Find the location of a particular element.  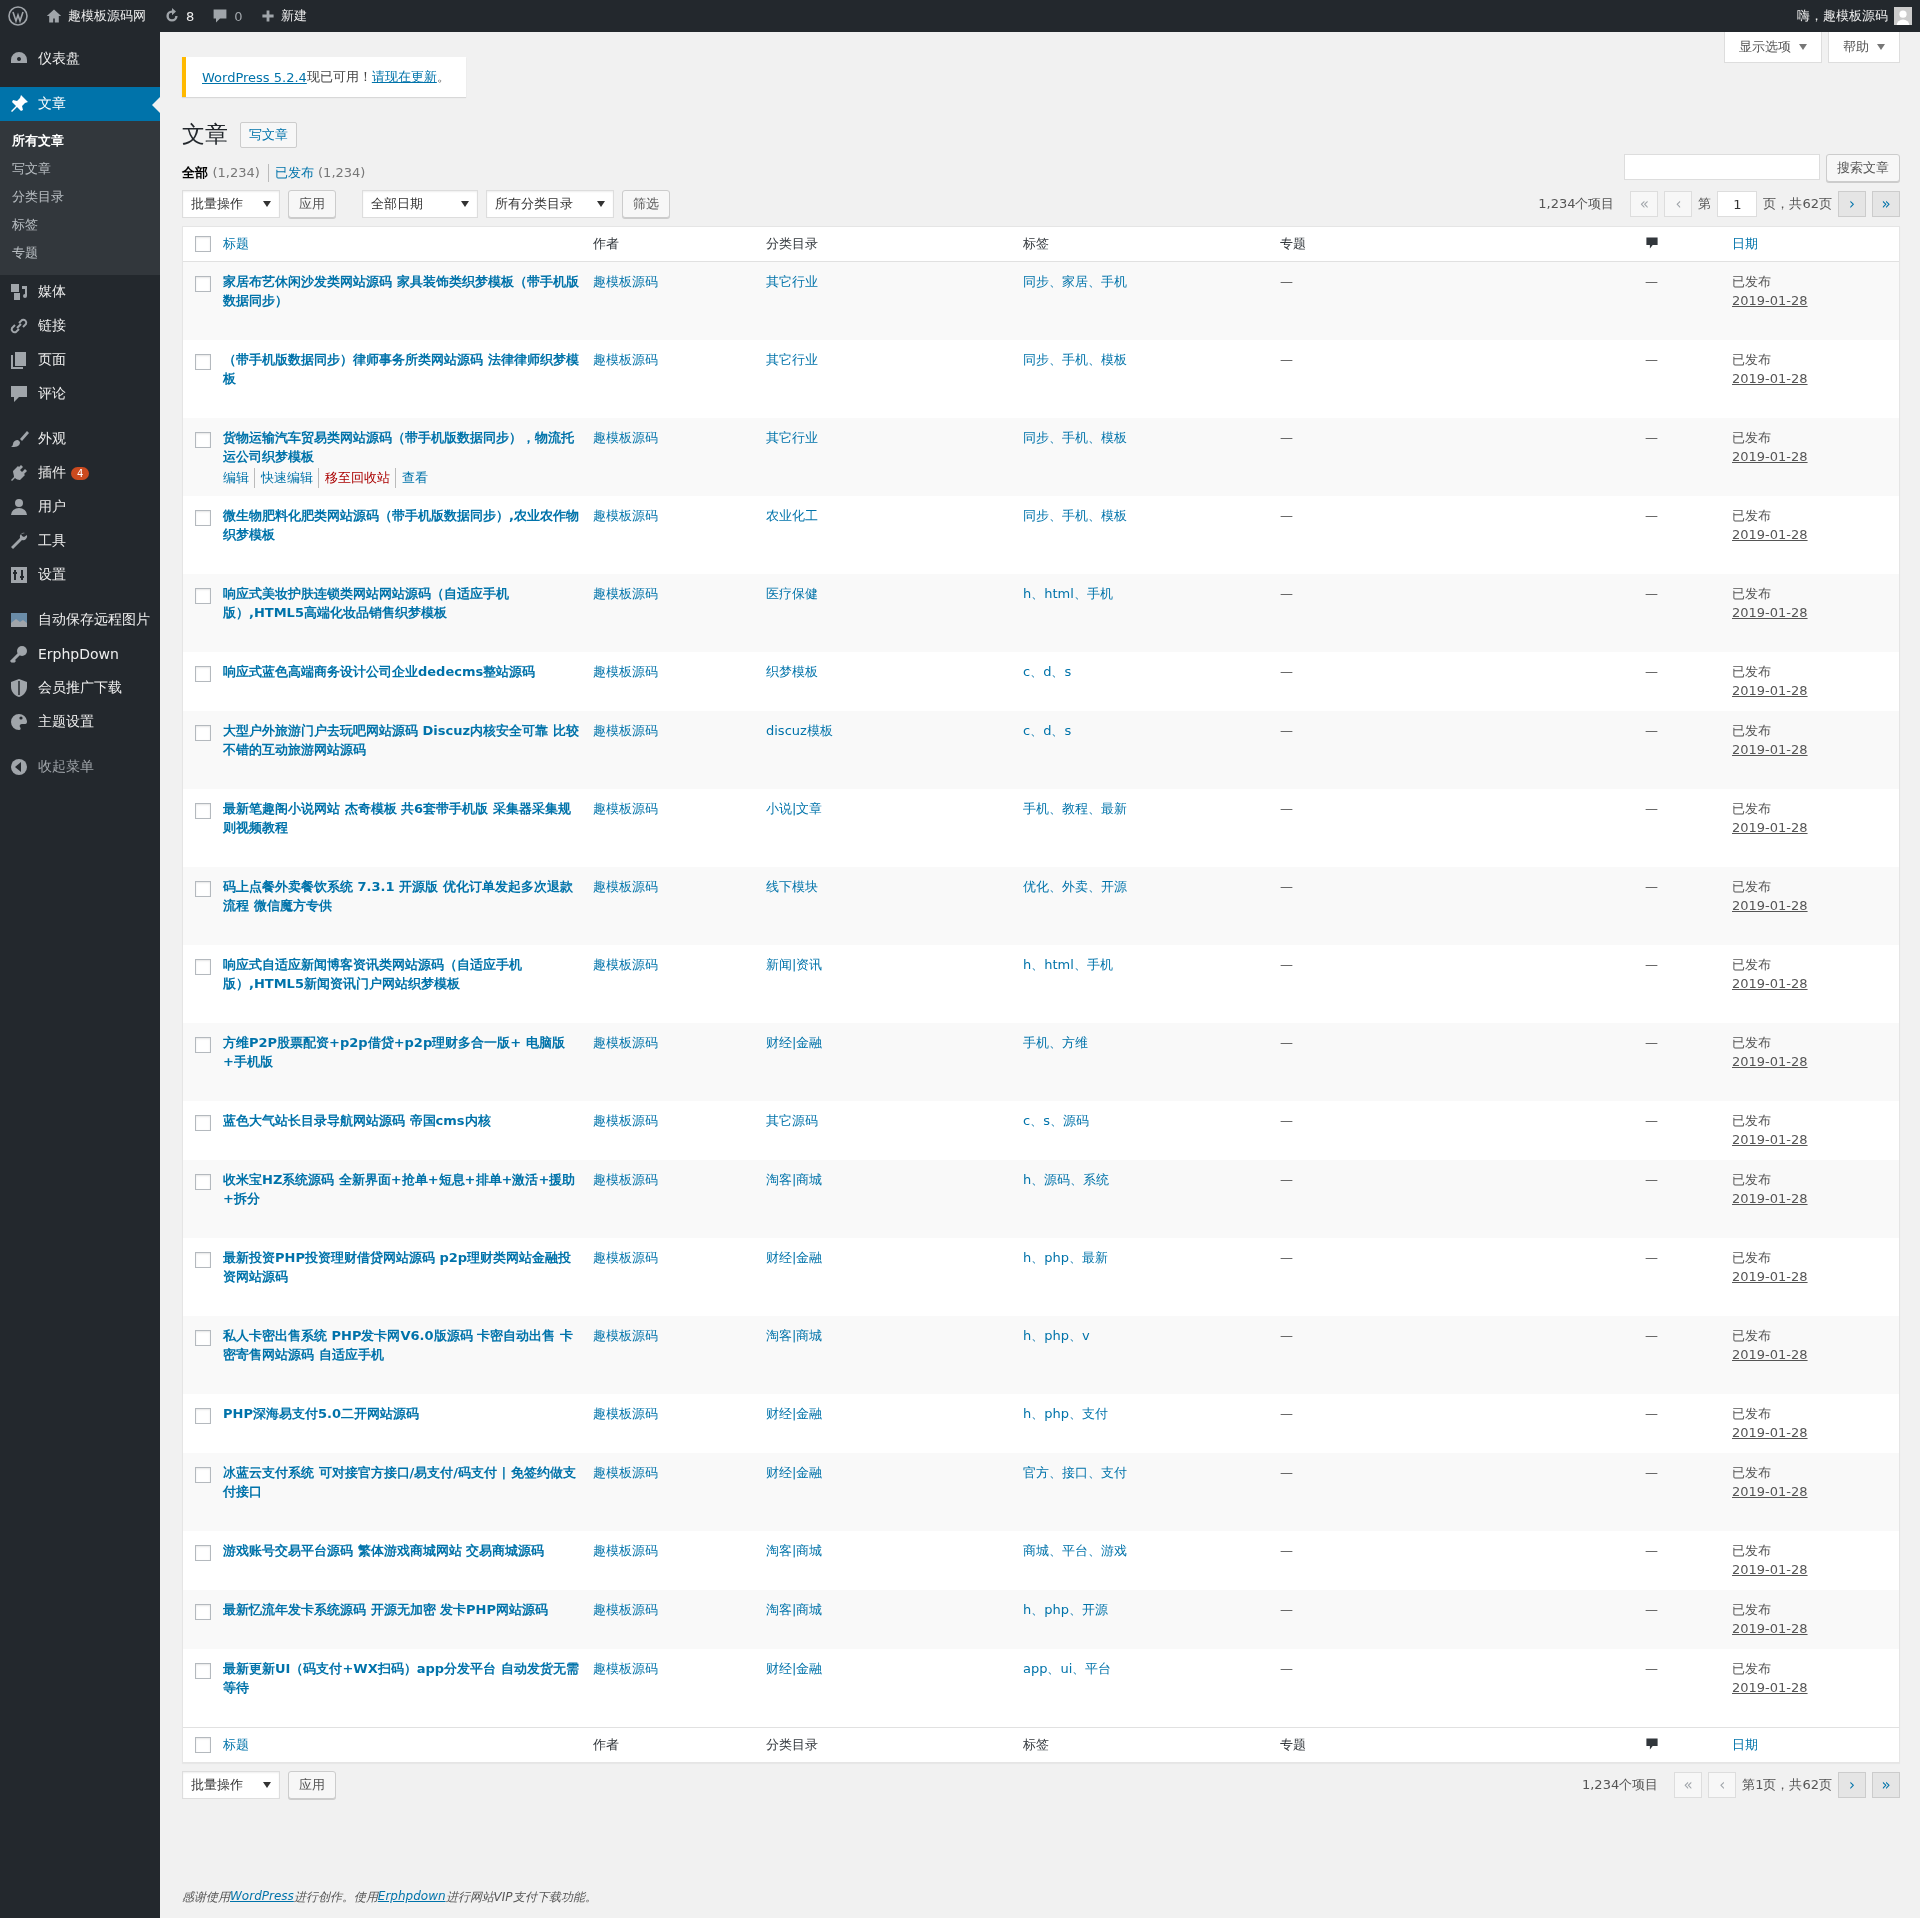

post-title-link: （带手机版数据同步）律师事务所类网站源码 法律律师织梦模板 is located at coordinates (403, 369).